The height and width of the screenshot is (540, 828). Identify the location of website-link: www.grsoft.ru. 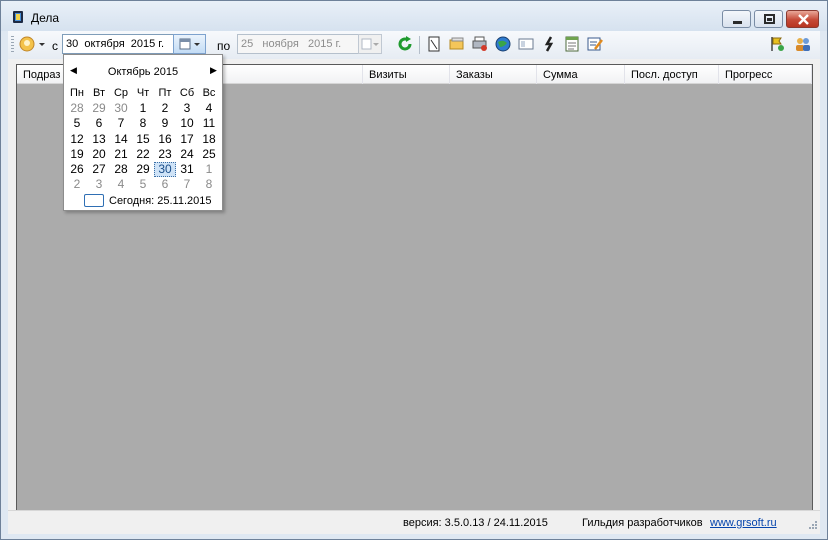
(743, 523).